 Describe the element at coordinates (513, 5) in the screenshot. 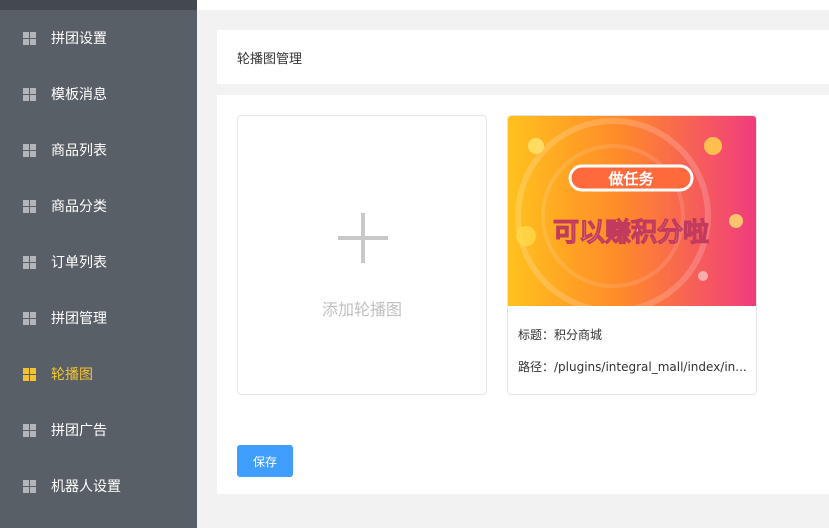

I see `top-bar` at that location.